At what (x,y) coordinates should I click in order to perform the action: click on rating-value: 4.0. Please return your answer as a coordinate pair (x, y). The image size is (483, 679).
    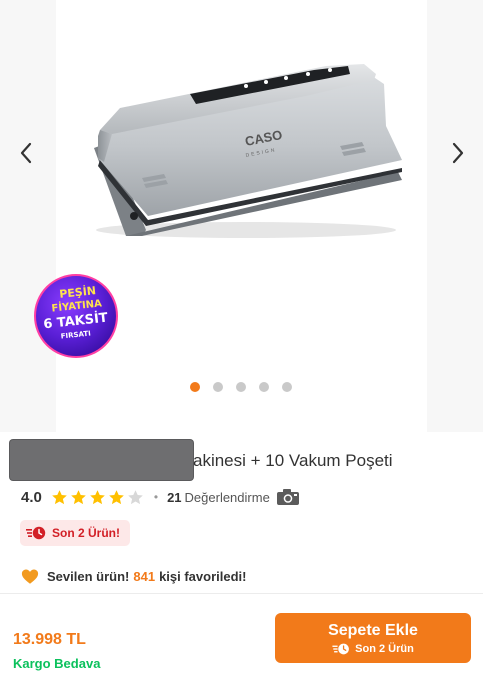
    Looking at the image, I should click on (31, 497).